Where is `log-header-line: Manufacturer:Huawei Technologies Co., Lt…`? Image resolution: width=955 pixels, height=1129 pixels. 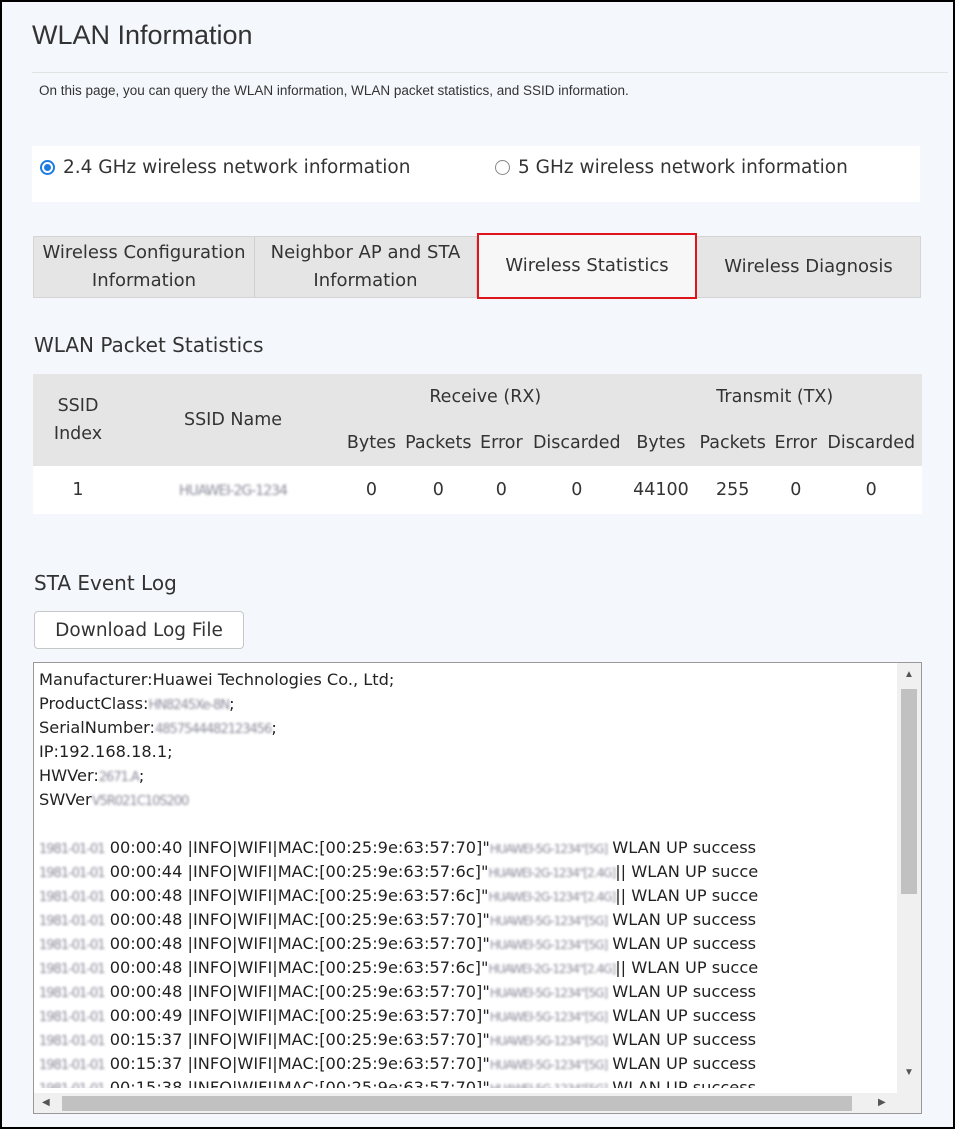
log-header-line: Manufacturer:Huawei Technologies Co., Lt… is located at coordinates (467, 680).